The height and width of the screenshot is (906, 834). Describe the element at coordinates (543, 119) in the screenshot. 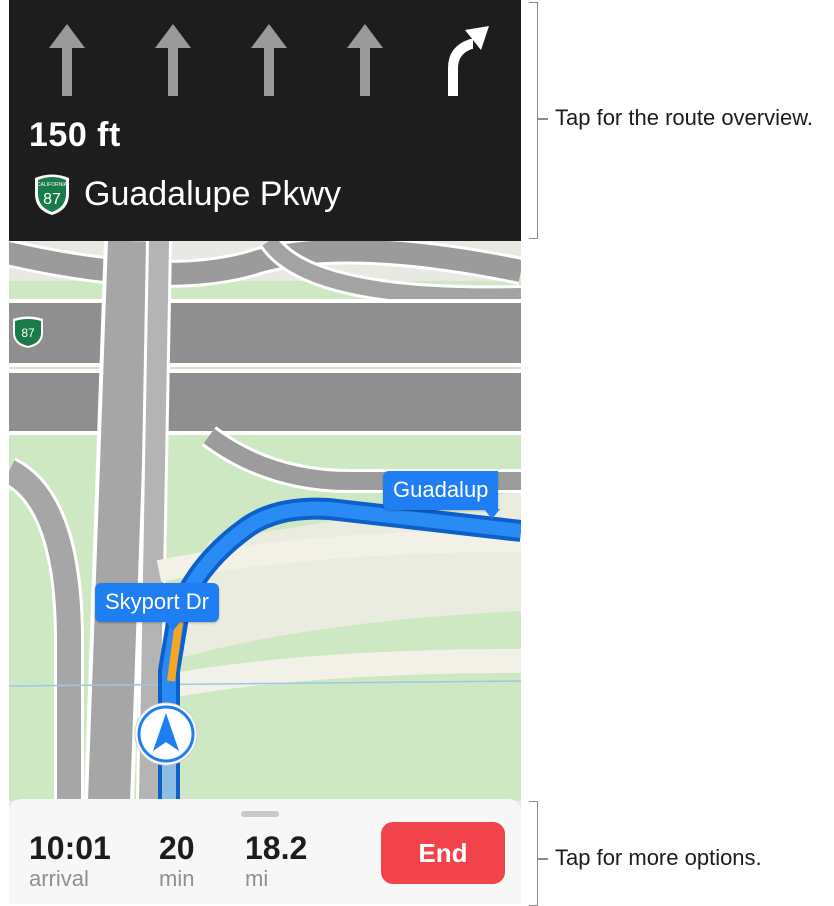

I see `top-callout-tick` at that location.